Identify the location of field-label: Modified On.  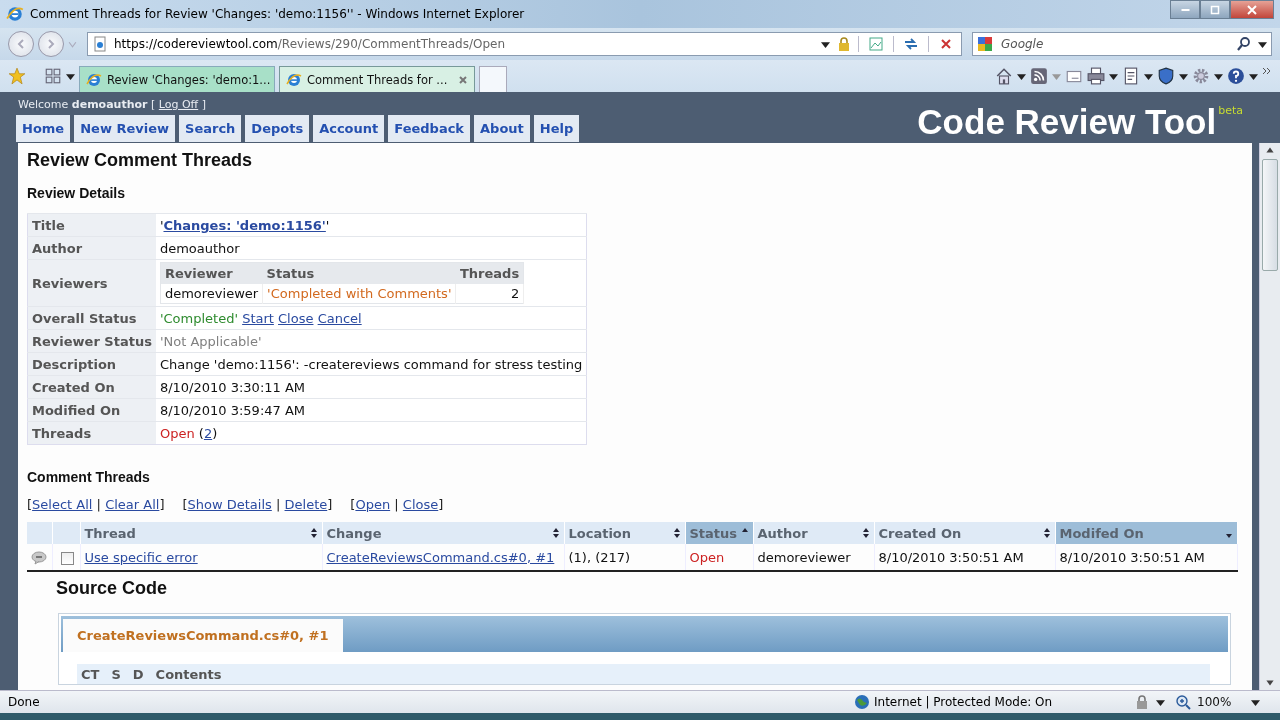
(76, 410).